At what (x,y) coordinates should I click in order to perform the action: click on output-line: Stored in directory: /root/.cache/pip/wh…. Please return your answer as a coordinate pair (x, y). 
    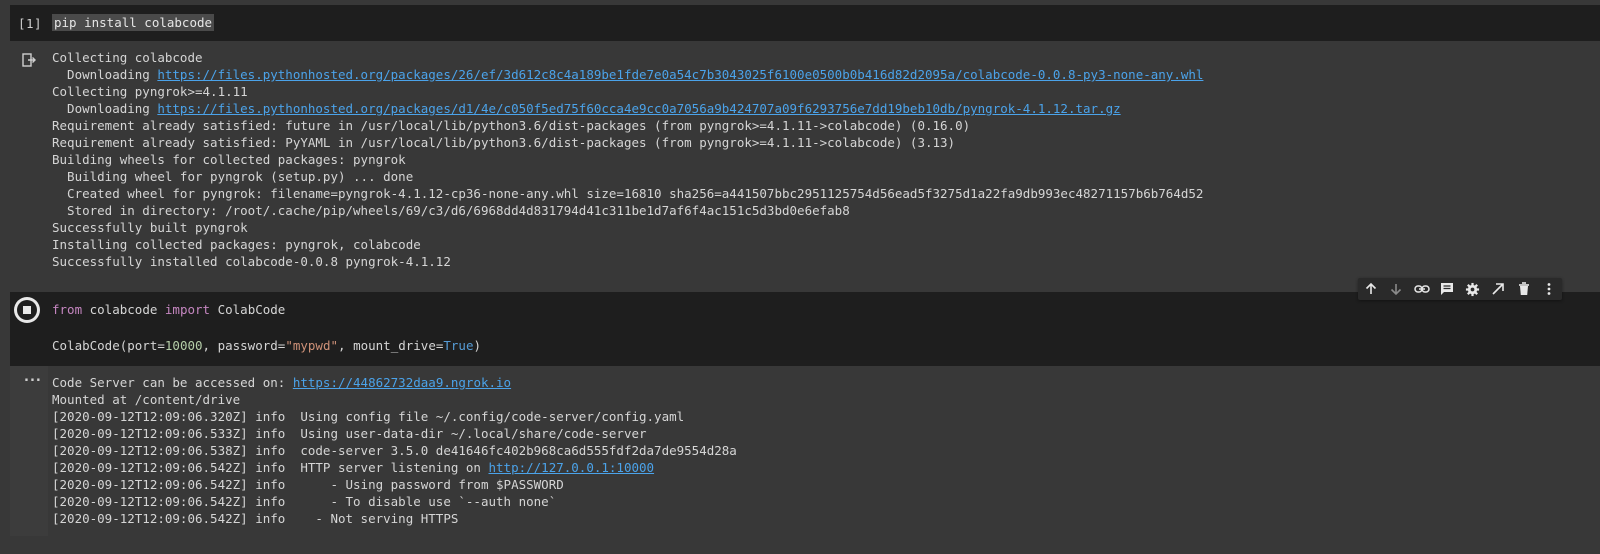
    Looking at the image, I should click on (451, 210).